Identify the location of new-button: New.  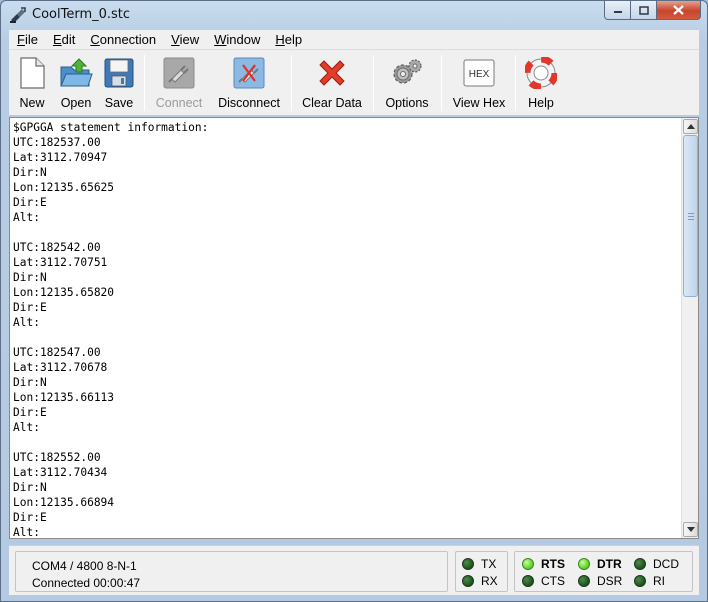
(32, 83).